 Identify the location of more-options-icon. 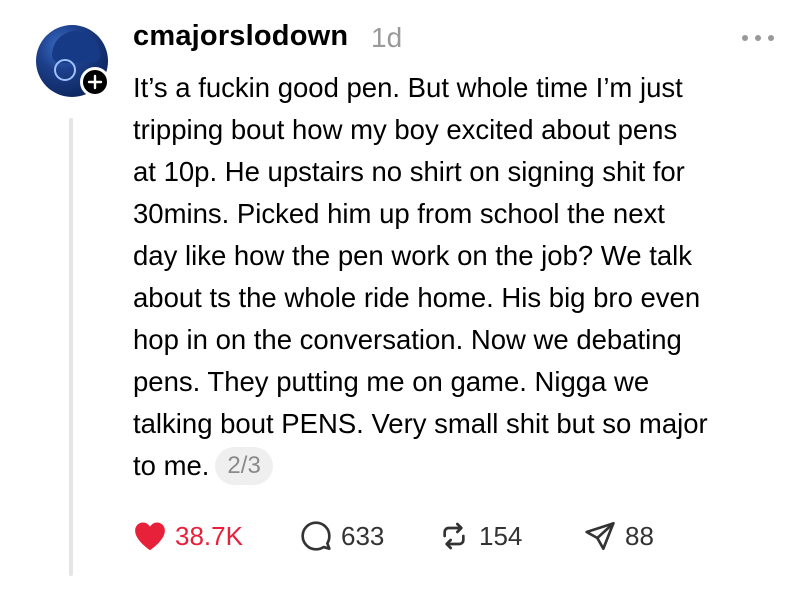
(758, 38).